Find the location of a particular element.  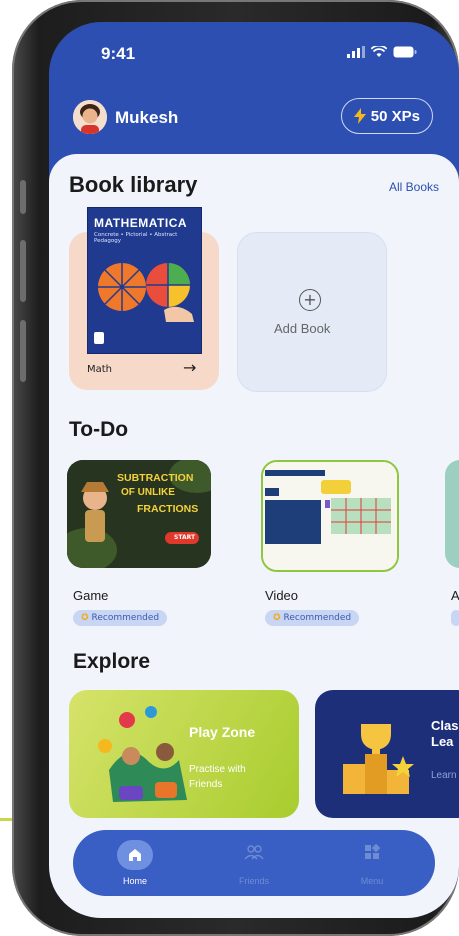

status-time: 9:41 is located at coordinates (118, 53).